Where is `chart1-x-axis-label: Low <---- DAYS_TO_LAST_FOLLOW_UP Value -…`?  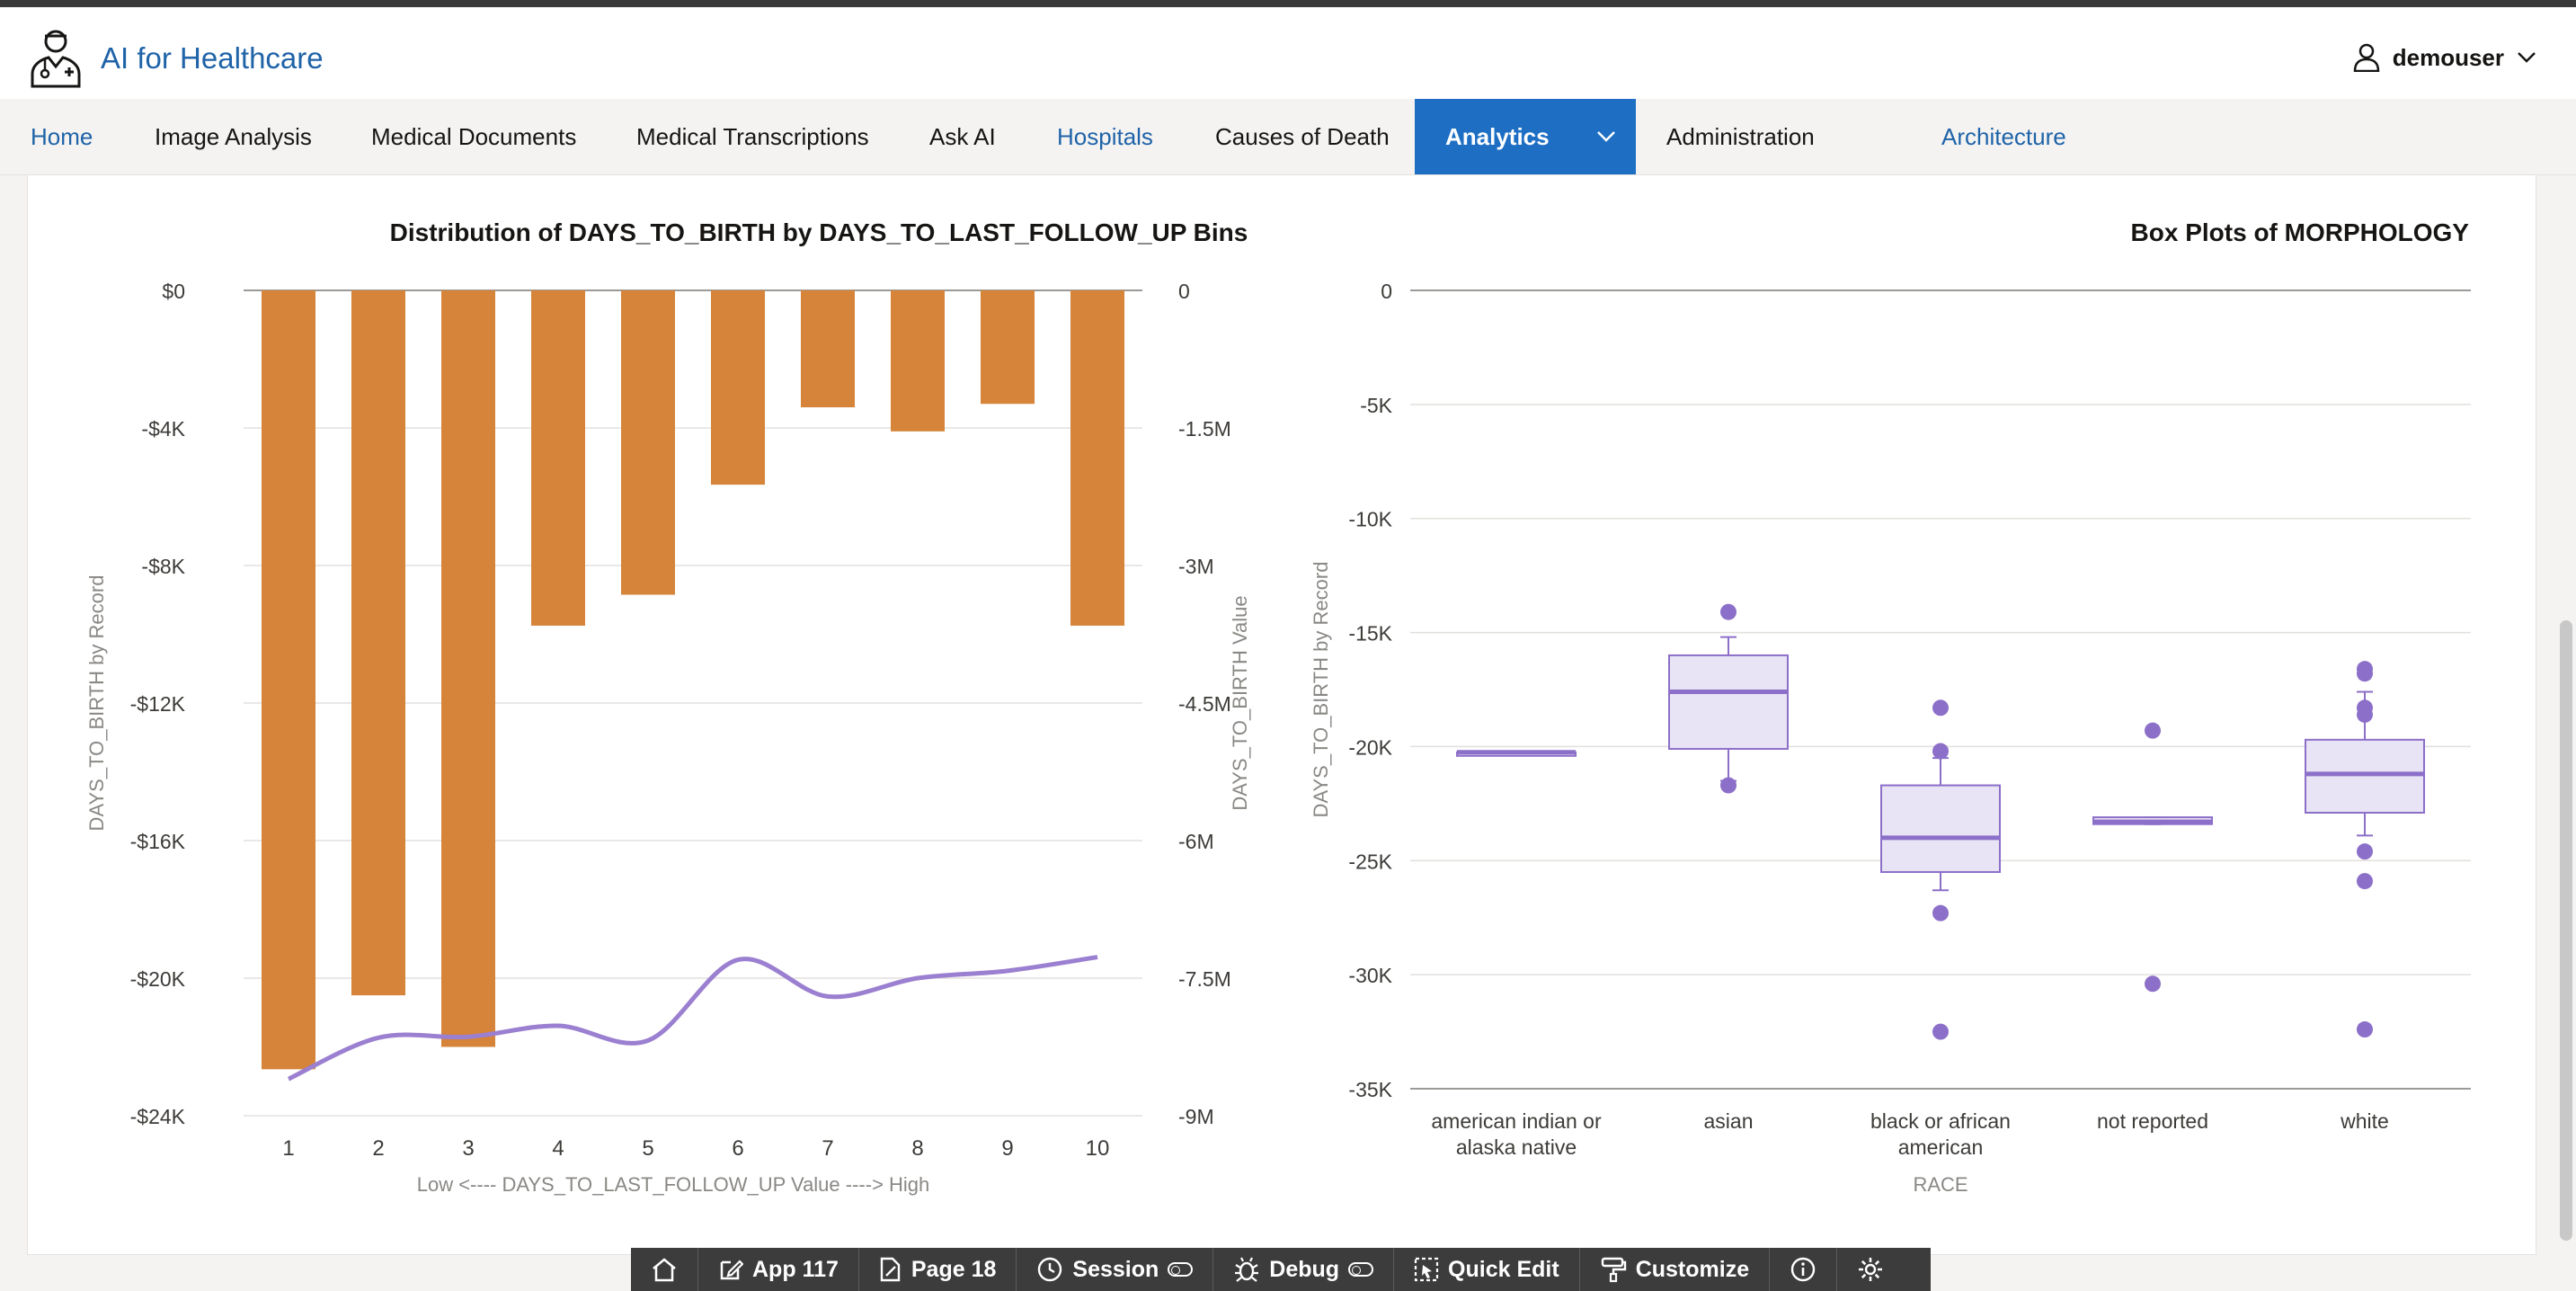 chart1-x-axis-label: Low <---- DAYS_TO_LAST_FOLLOW_UP Value -… is located at coordinates (673, 1185).